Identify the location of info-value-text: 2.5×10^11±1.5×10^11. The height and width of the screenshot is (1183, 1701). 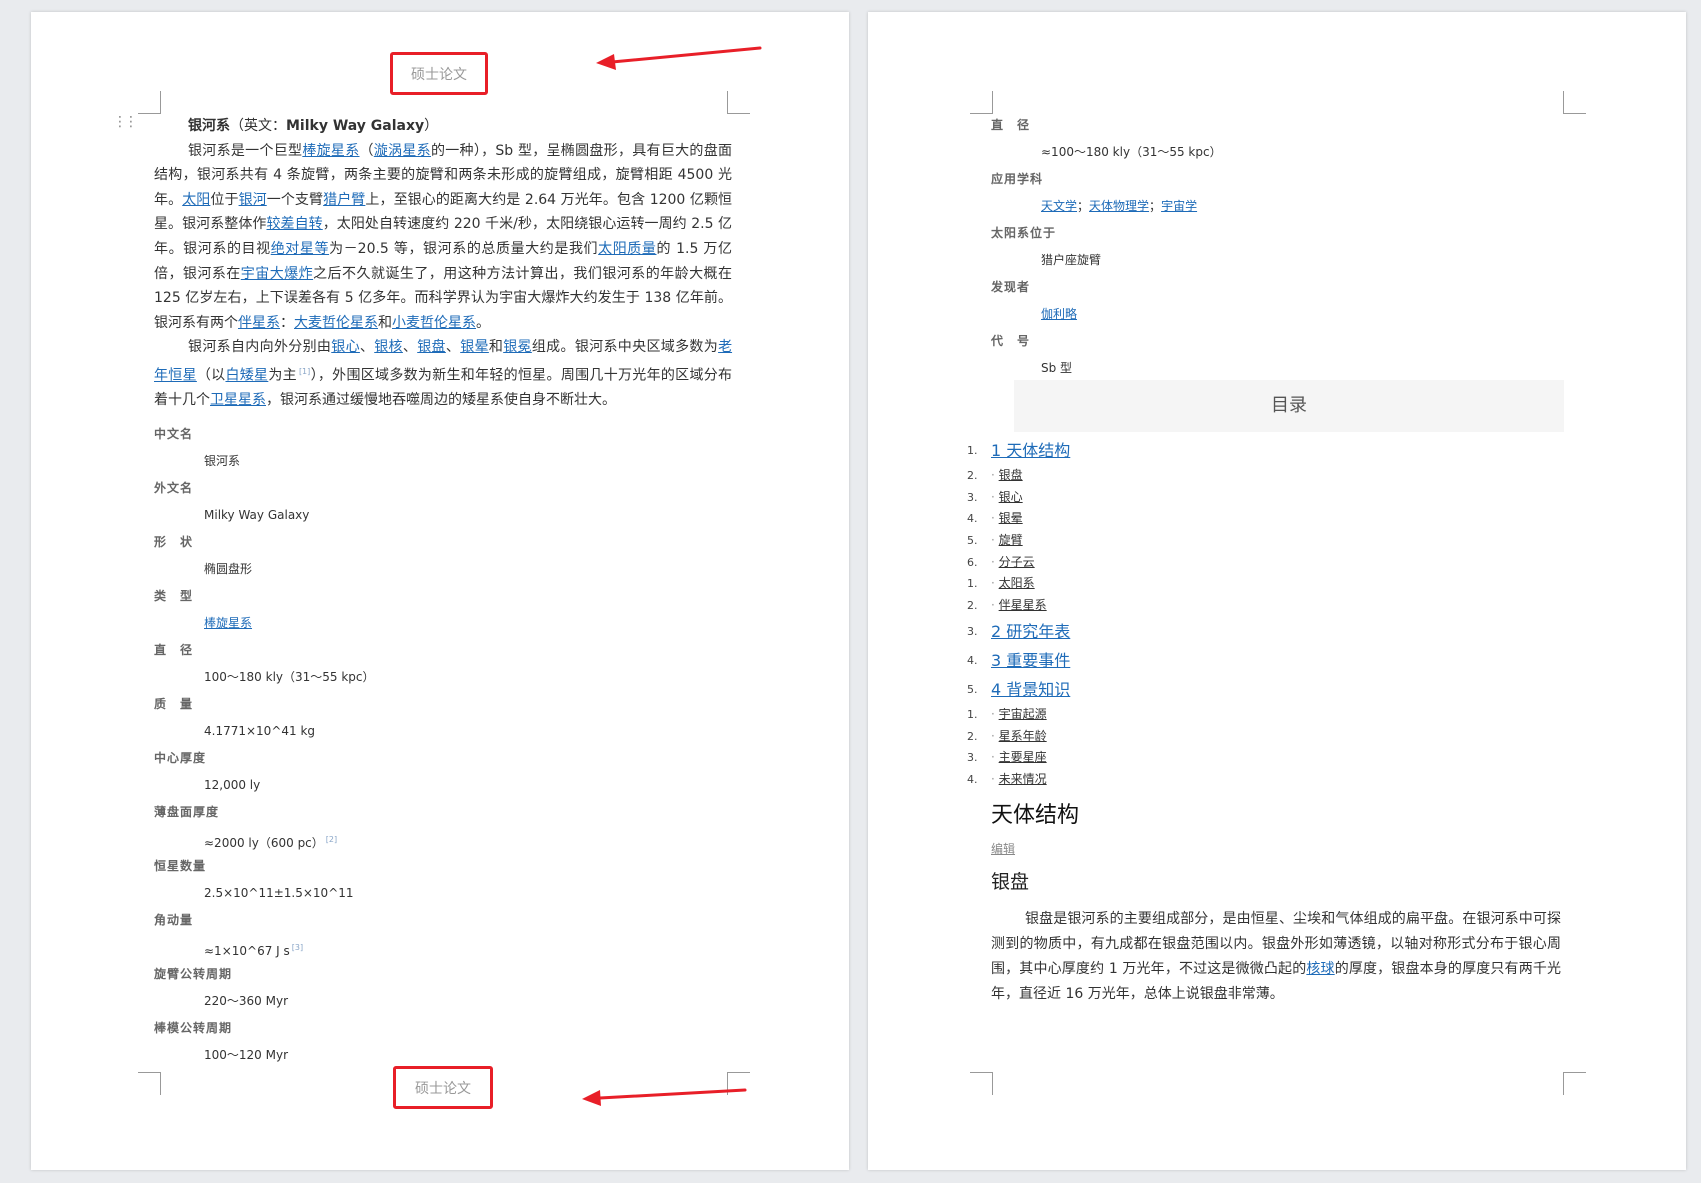
(279, 892).